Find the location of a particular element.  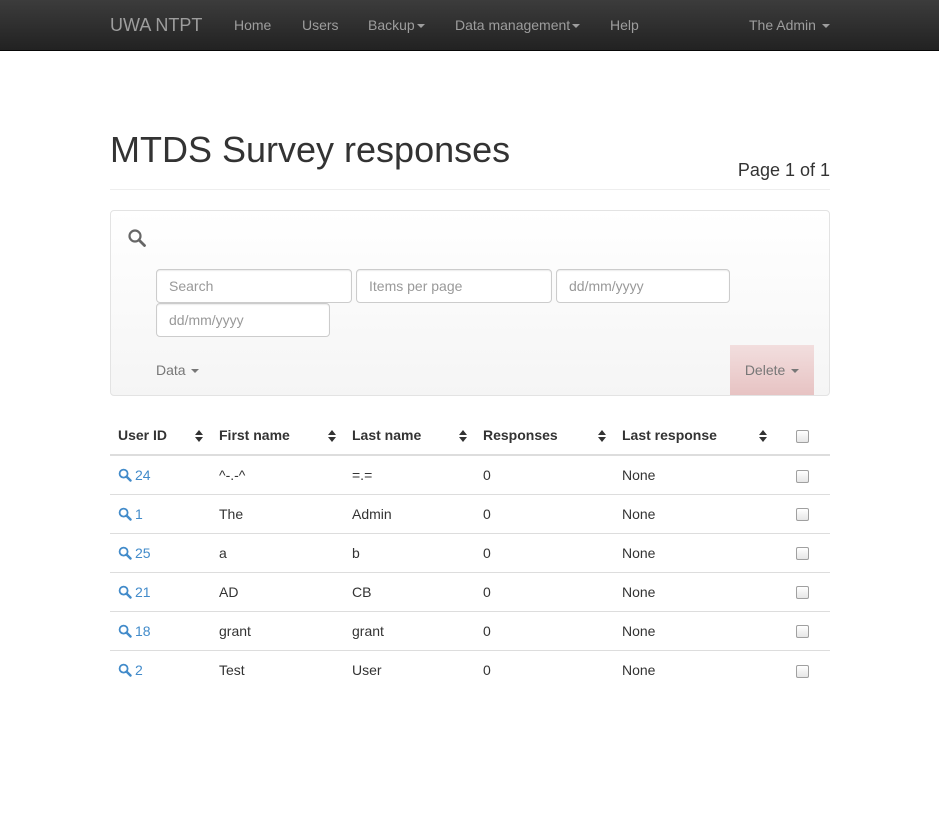

cell-user-id: 24 is located at coordinates (160, 474).